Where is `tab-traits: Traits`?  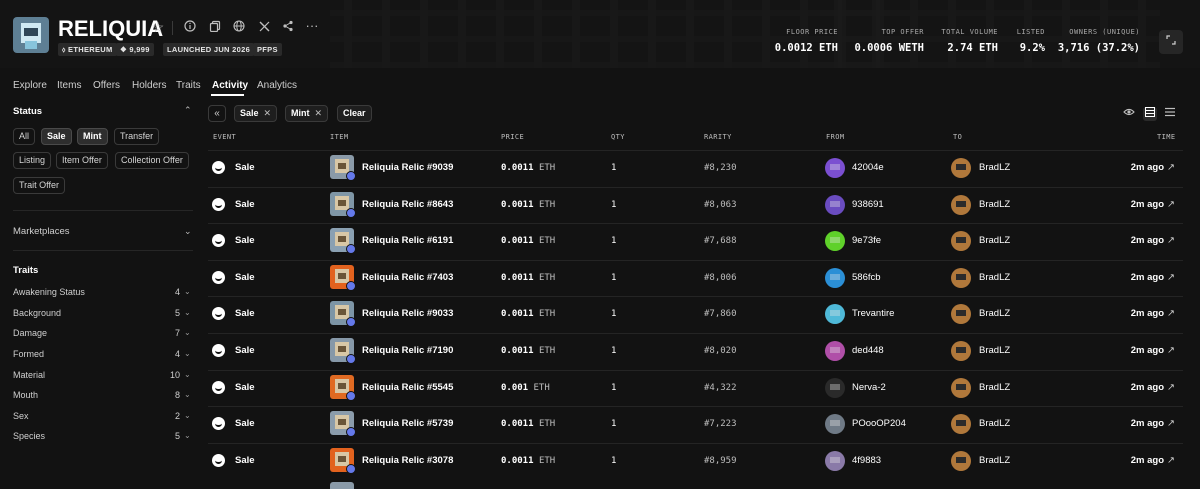
tab-traits: Traits is located at coordinates (188, 85).